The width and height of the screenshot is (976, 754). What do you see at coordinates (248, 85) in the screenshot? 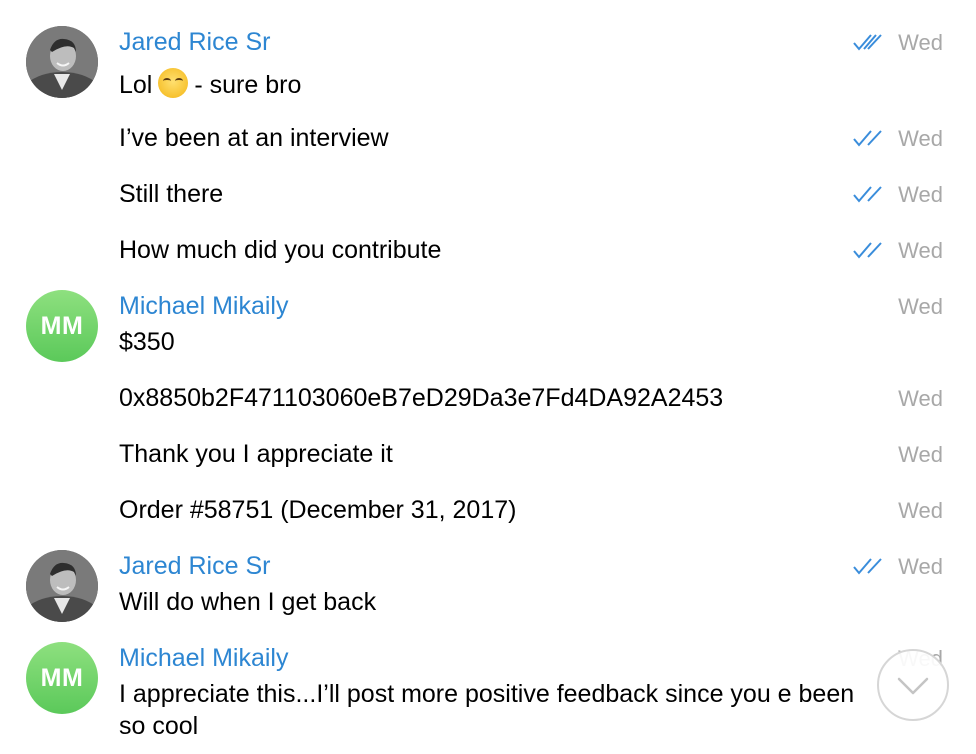
I see `message-text-part: - sure bro` at bounding box center [248, 85].